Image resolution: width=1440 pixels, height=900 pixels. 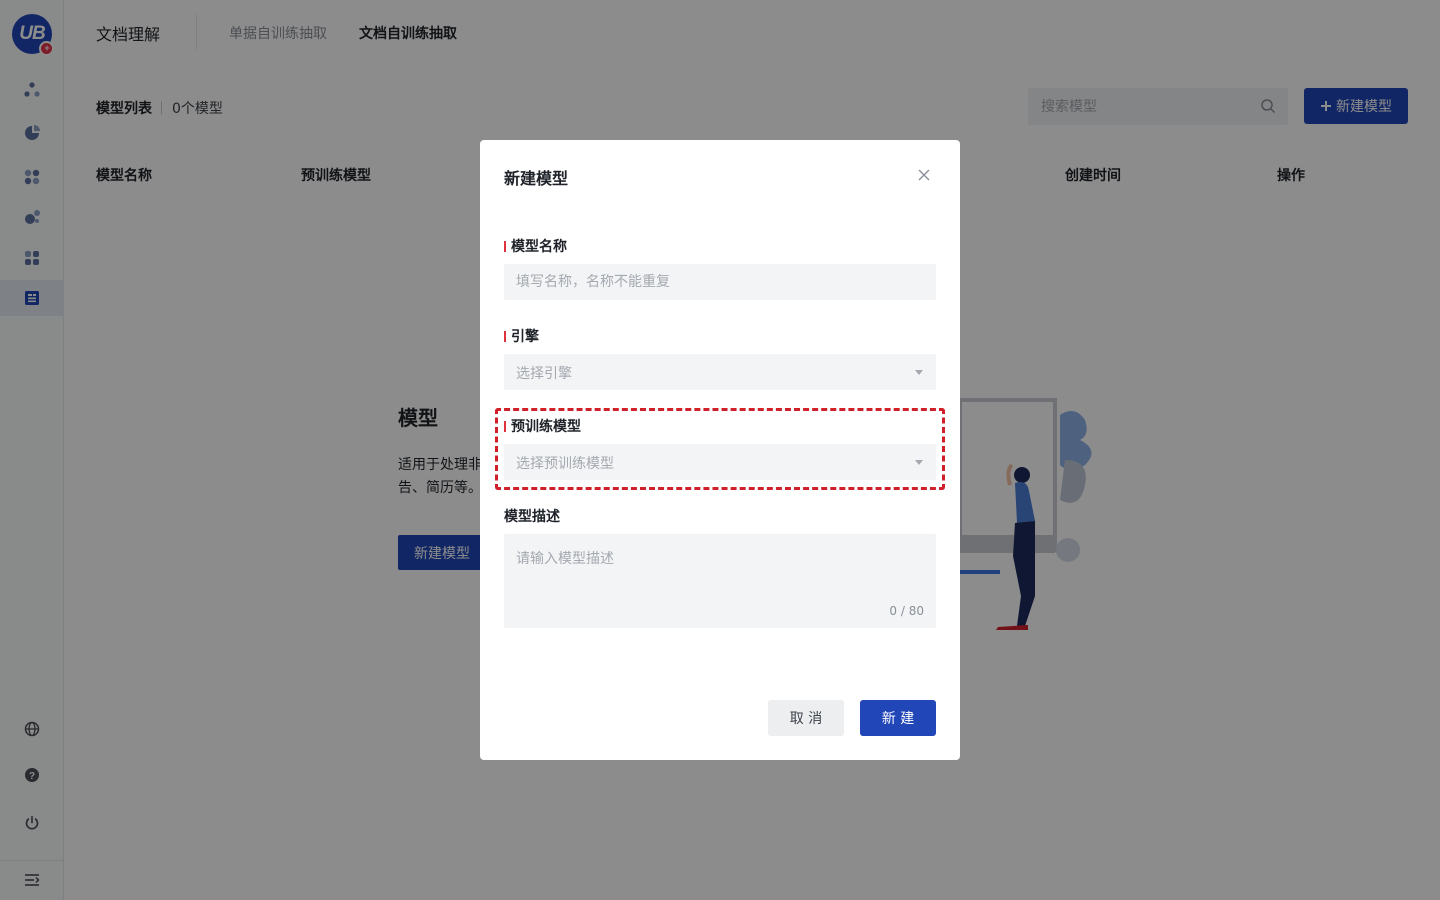 I want to click on character-counter: 0 / 80, so click(x=906, y=611).